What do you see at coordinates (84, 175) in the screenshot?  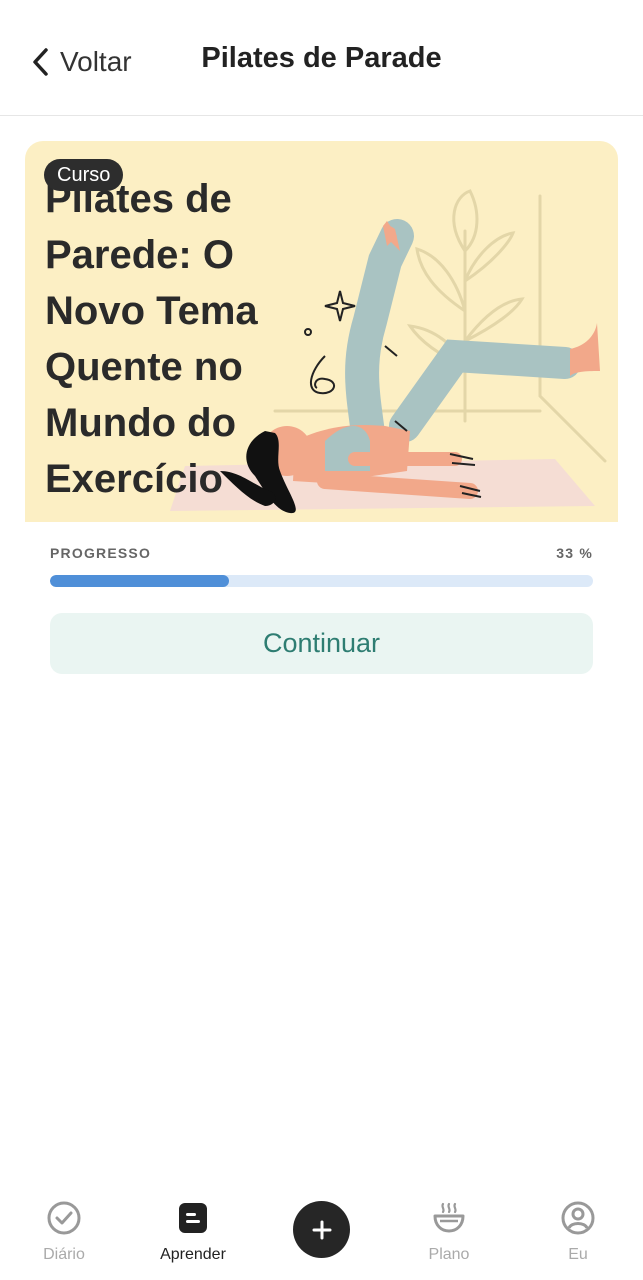 I see `course-badge: Curso` at bounding box center [84, 175].